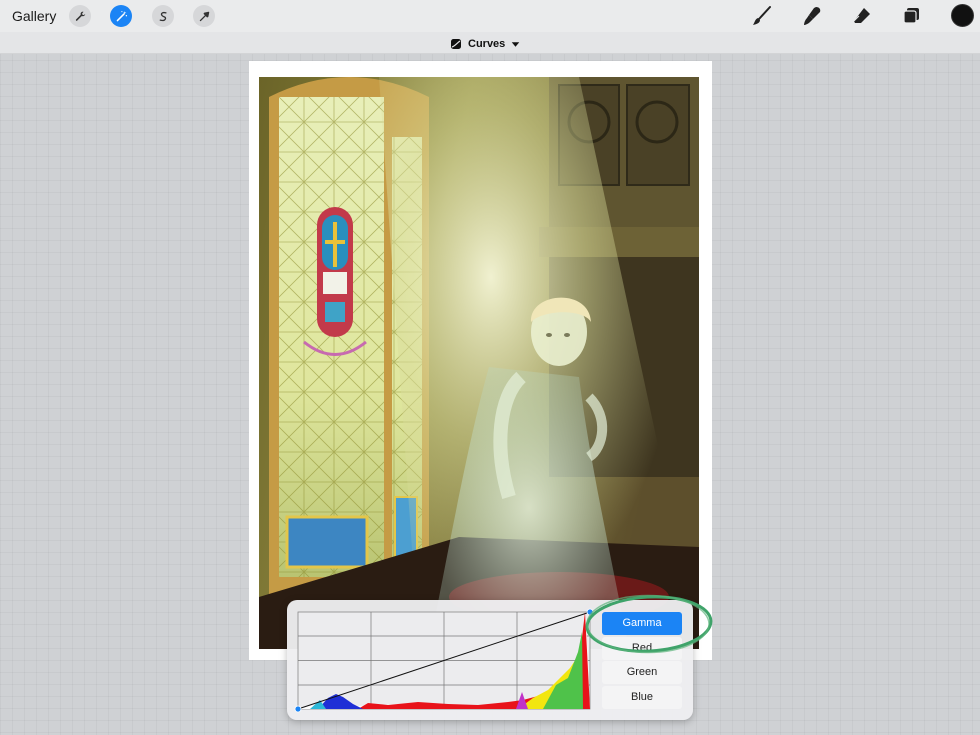 The image size is (980, 735). What do you see at coordinates (642, 672) in the screenshot?
I see `channel-green-button: Green` at bounding box center [642, 672].